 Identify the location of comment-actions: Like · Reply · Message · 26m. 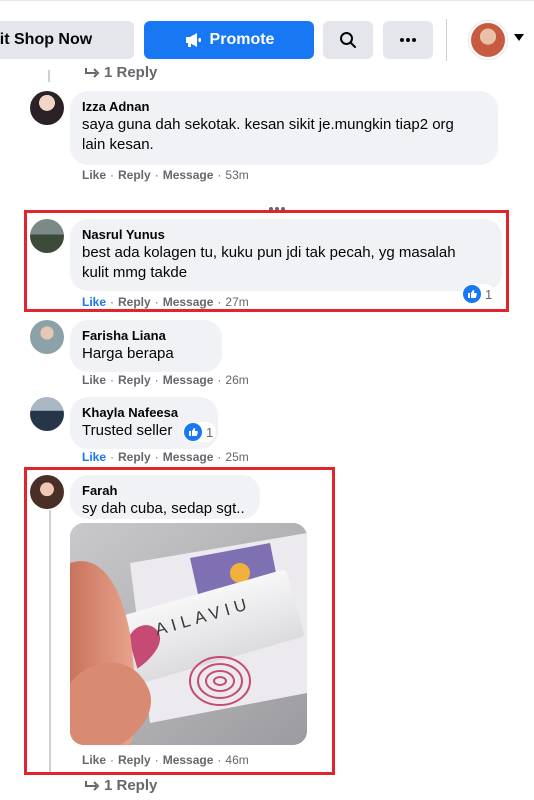
(165, 380).